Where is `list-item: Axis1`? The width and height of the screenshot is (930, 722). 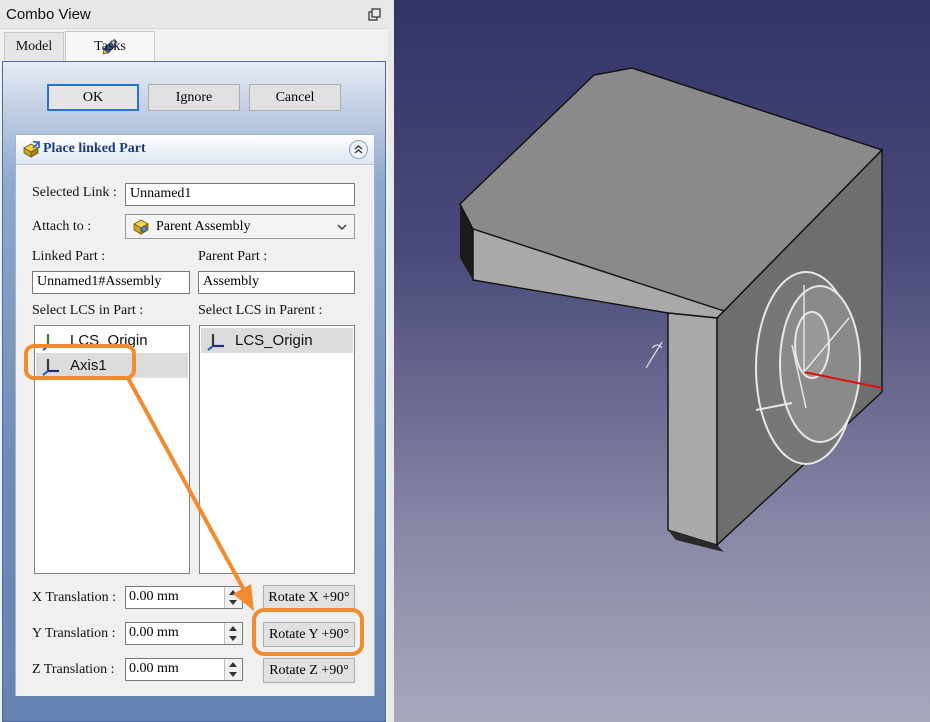 list-item: Axis1 is located at coordinates (112, 365).